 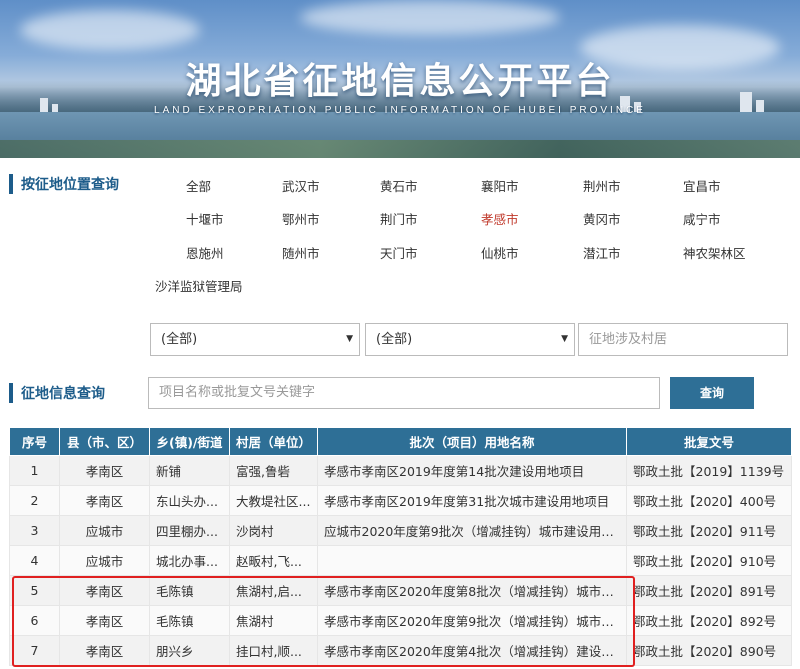 I want to click on table-header-row: 序号 县（市、区） 乡(镇)/街道 村居（单位） 批次（项目）用地名称 批复文号, so click(x=400, y=441).